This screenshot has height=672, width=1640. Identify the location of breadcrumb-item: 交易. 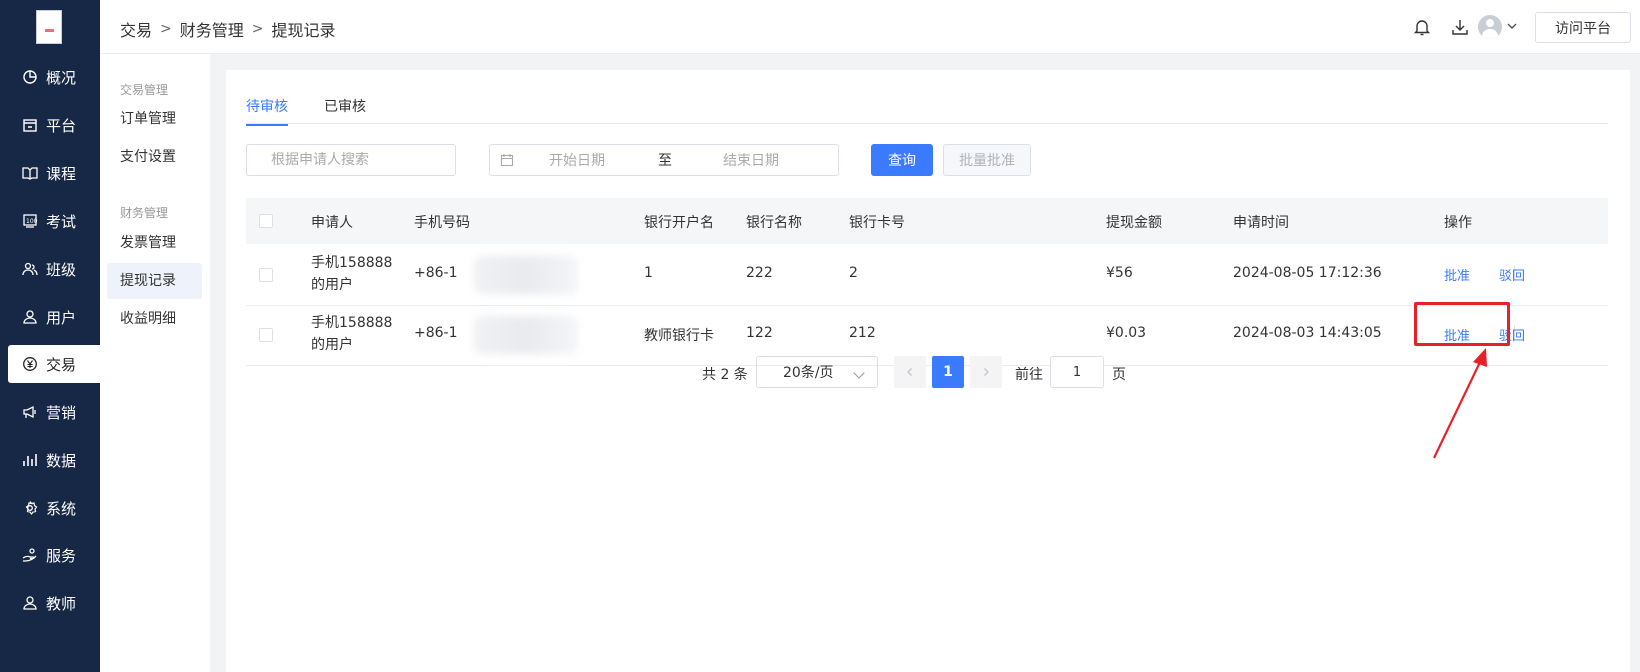
(136, 29).